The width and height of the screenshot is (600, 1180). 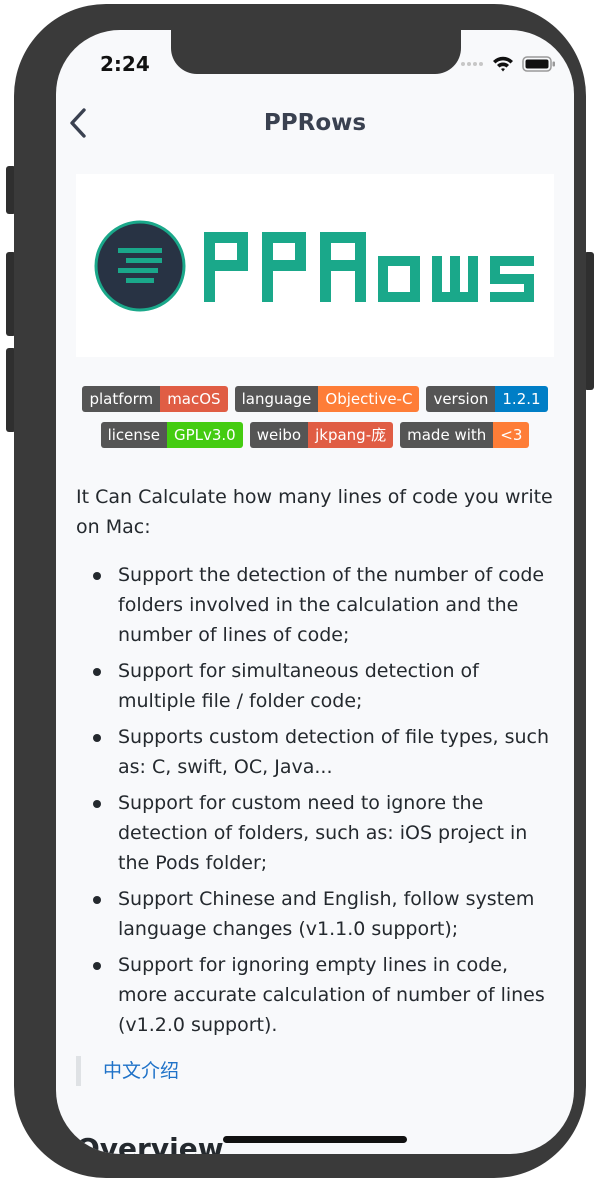 I want to click on blockquote: 中文介绍, so click(x=317, y=1071).